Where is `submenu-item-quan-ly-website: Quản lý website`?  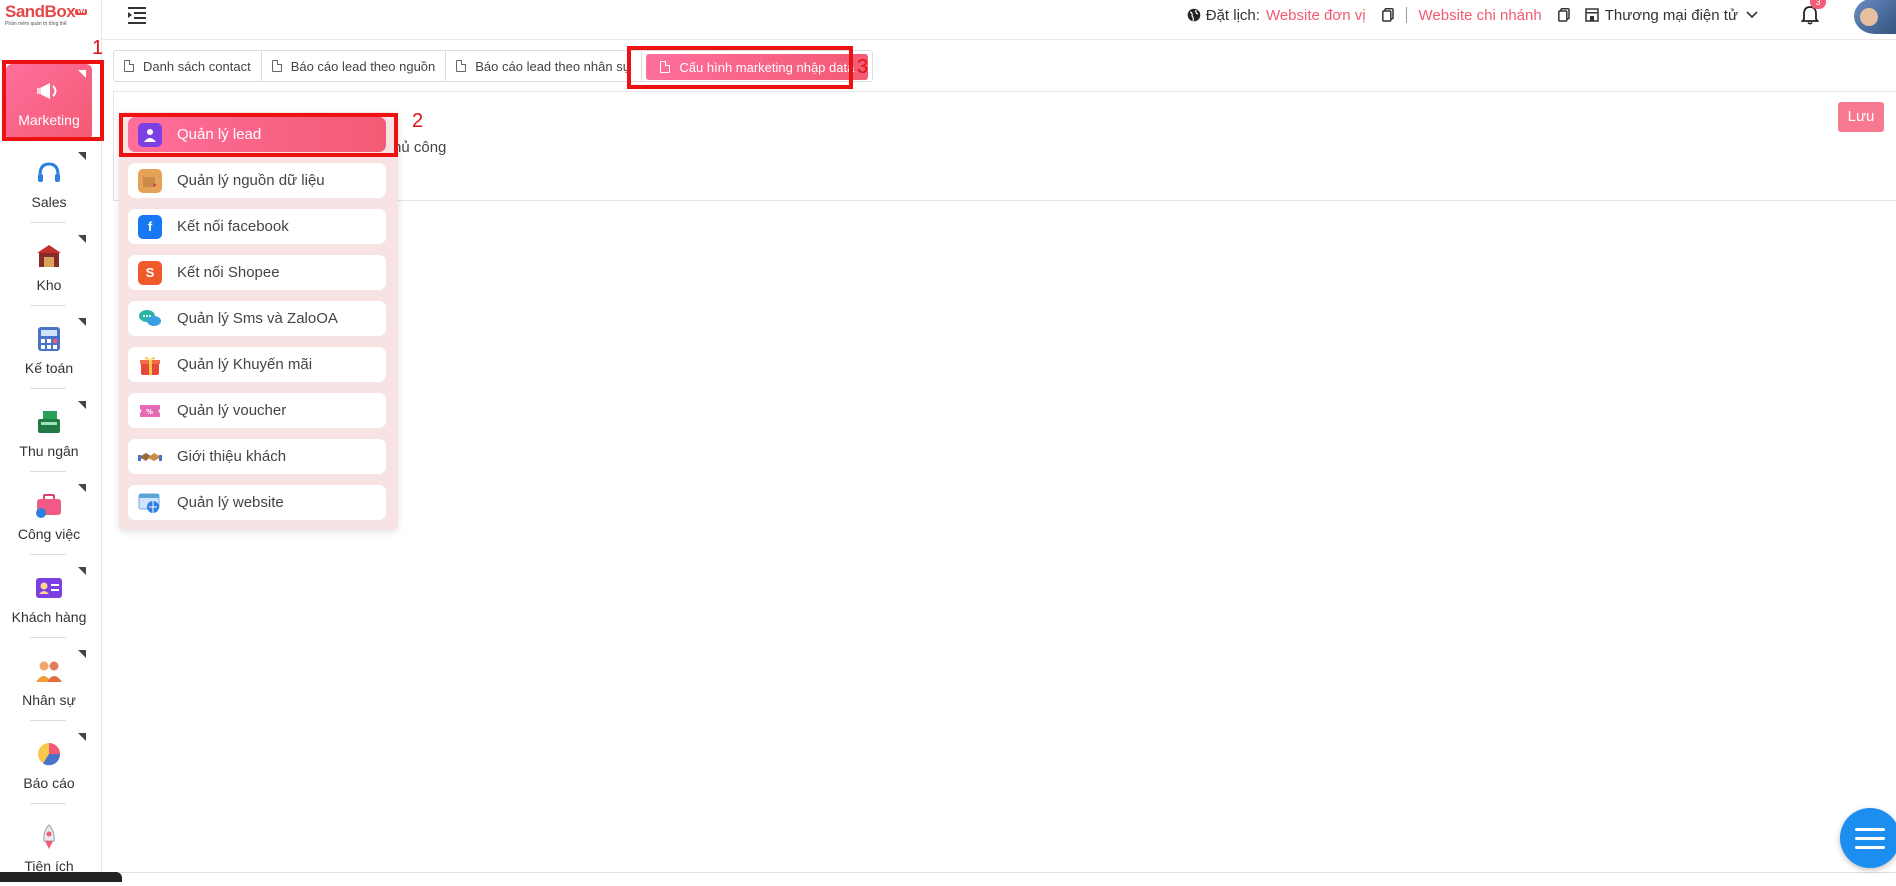 submenu-item-quan-ly-website: Quản lý website is located at coordinates (257, 502).